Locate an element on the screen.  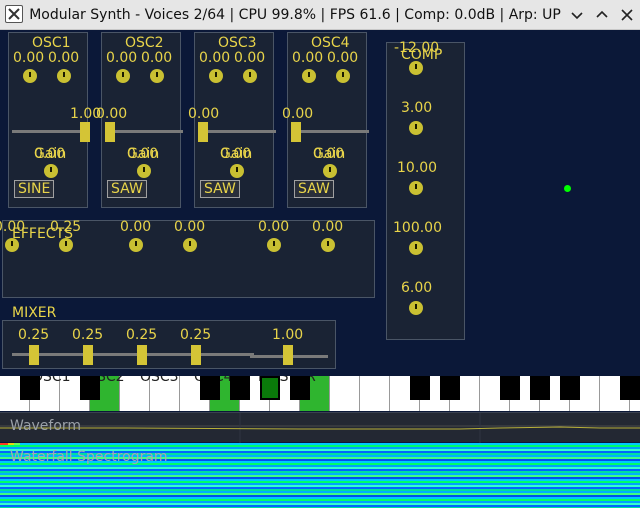
osc3-knob-a is located at coordinates (216, 76).